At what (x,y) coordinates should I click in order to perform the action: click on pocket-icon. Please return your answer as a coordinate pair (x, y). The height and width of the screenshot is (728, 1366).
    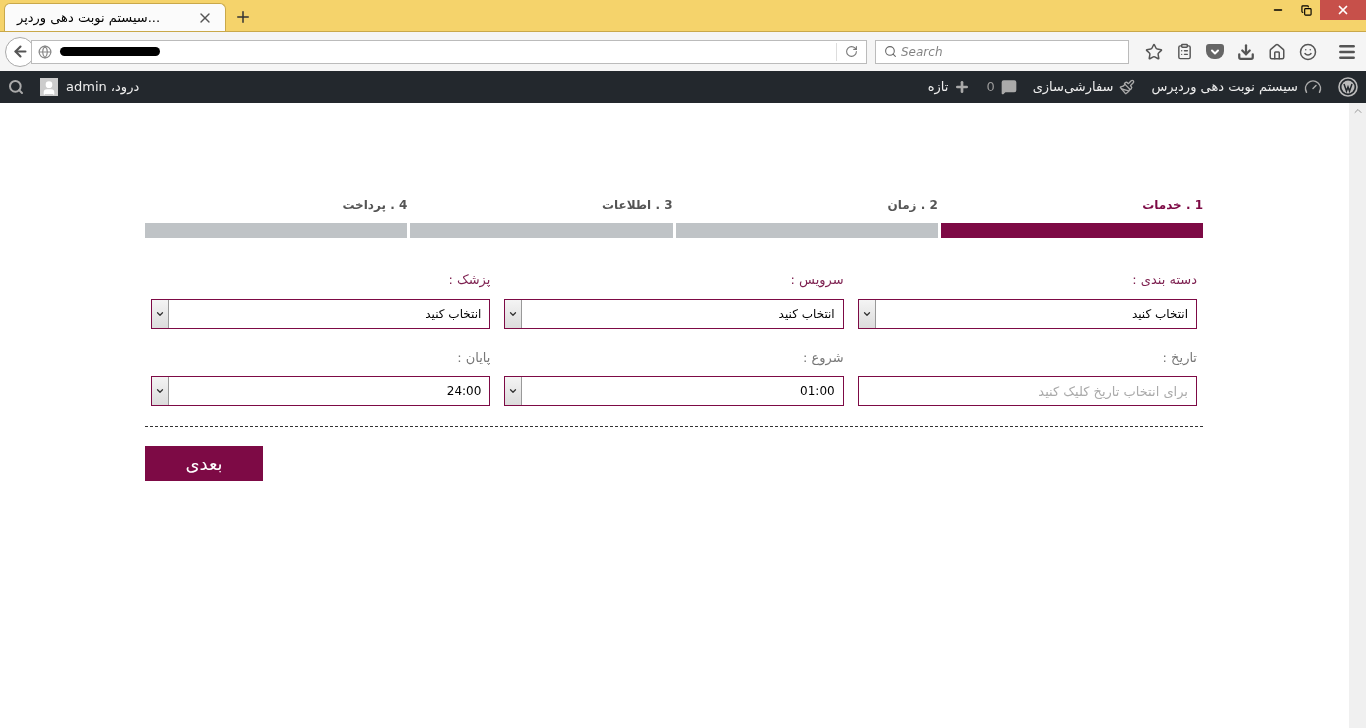
    Looking at the image, I should click on (1215, 51).